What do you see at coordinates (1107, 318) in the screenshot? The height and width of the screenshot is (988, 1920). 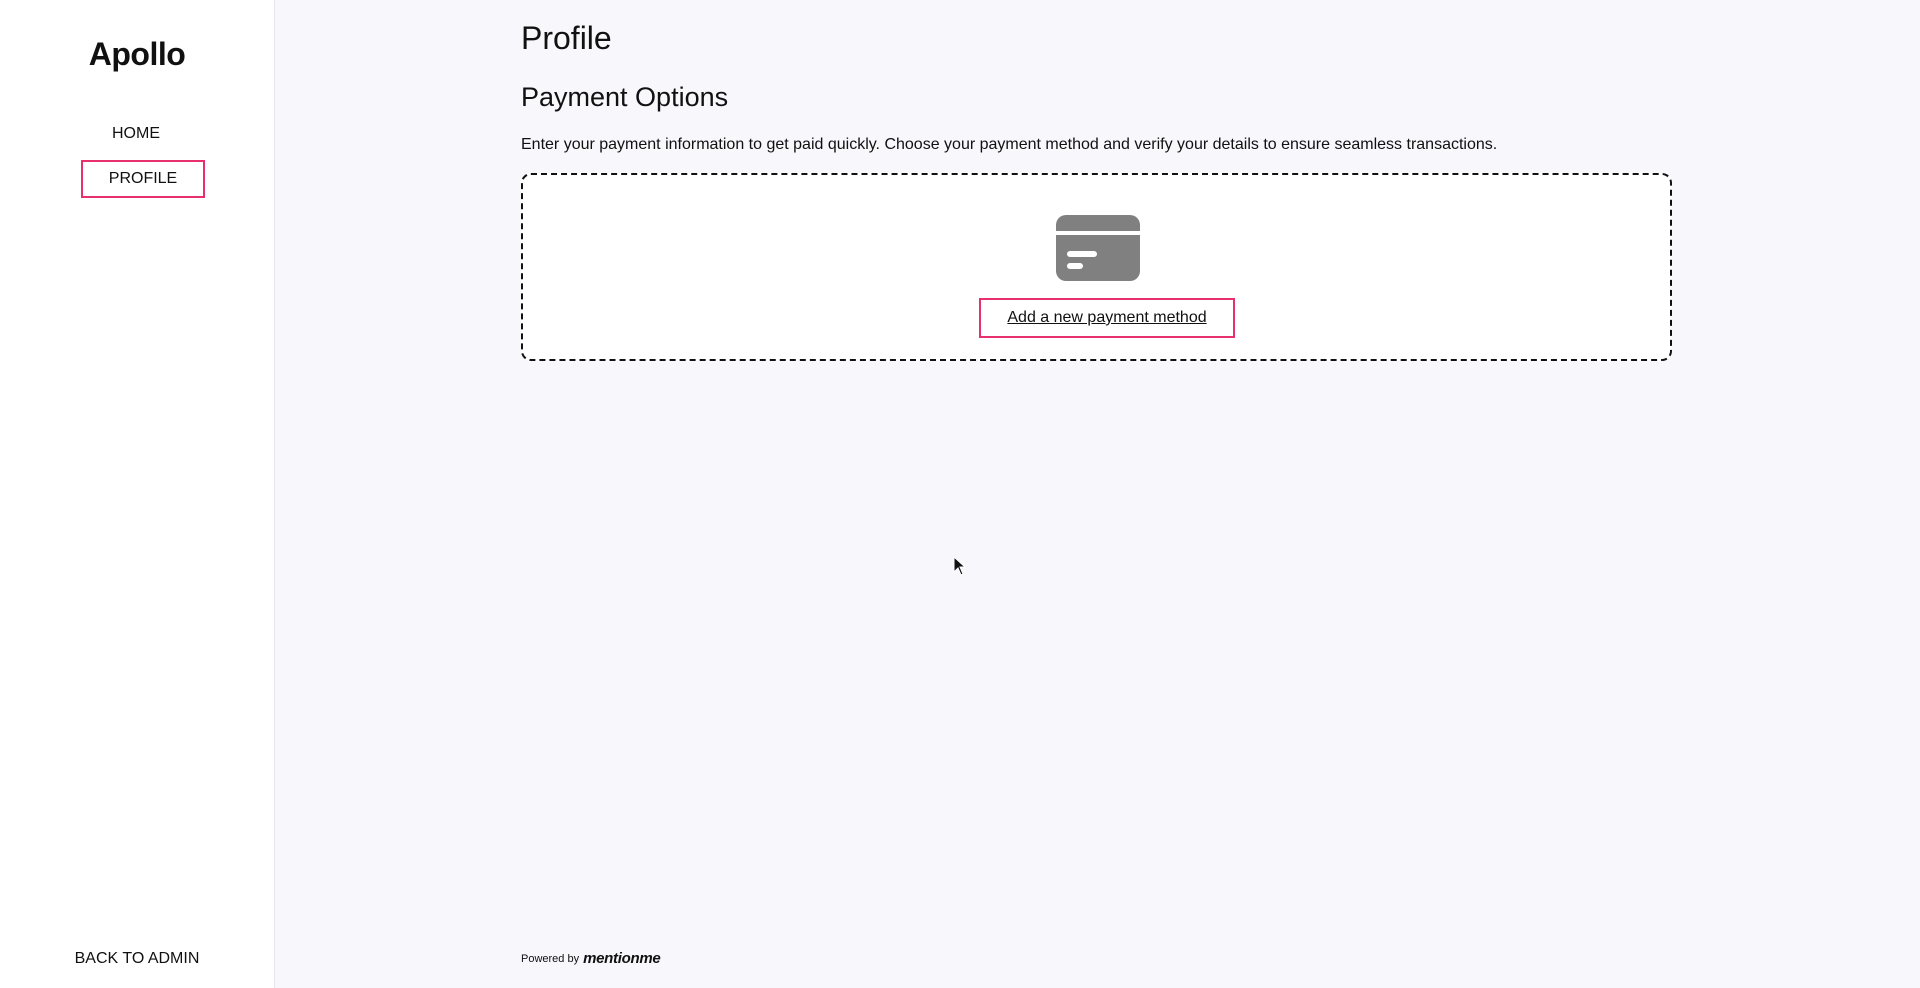 I see `add-payment-method-button: Add a new payment method` at bounding box center [1107, 318].